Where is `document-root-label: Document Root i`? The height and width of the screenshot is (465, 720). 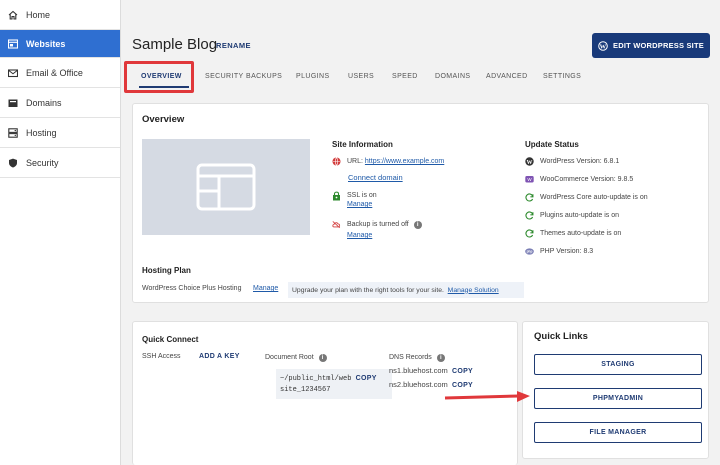
document-root-label: Document Root i is located at coordinates (296, 358).